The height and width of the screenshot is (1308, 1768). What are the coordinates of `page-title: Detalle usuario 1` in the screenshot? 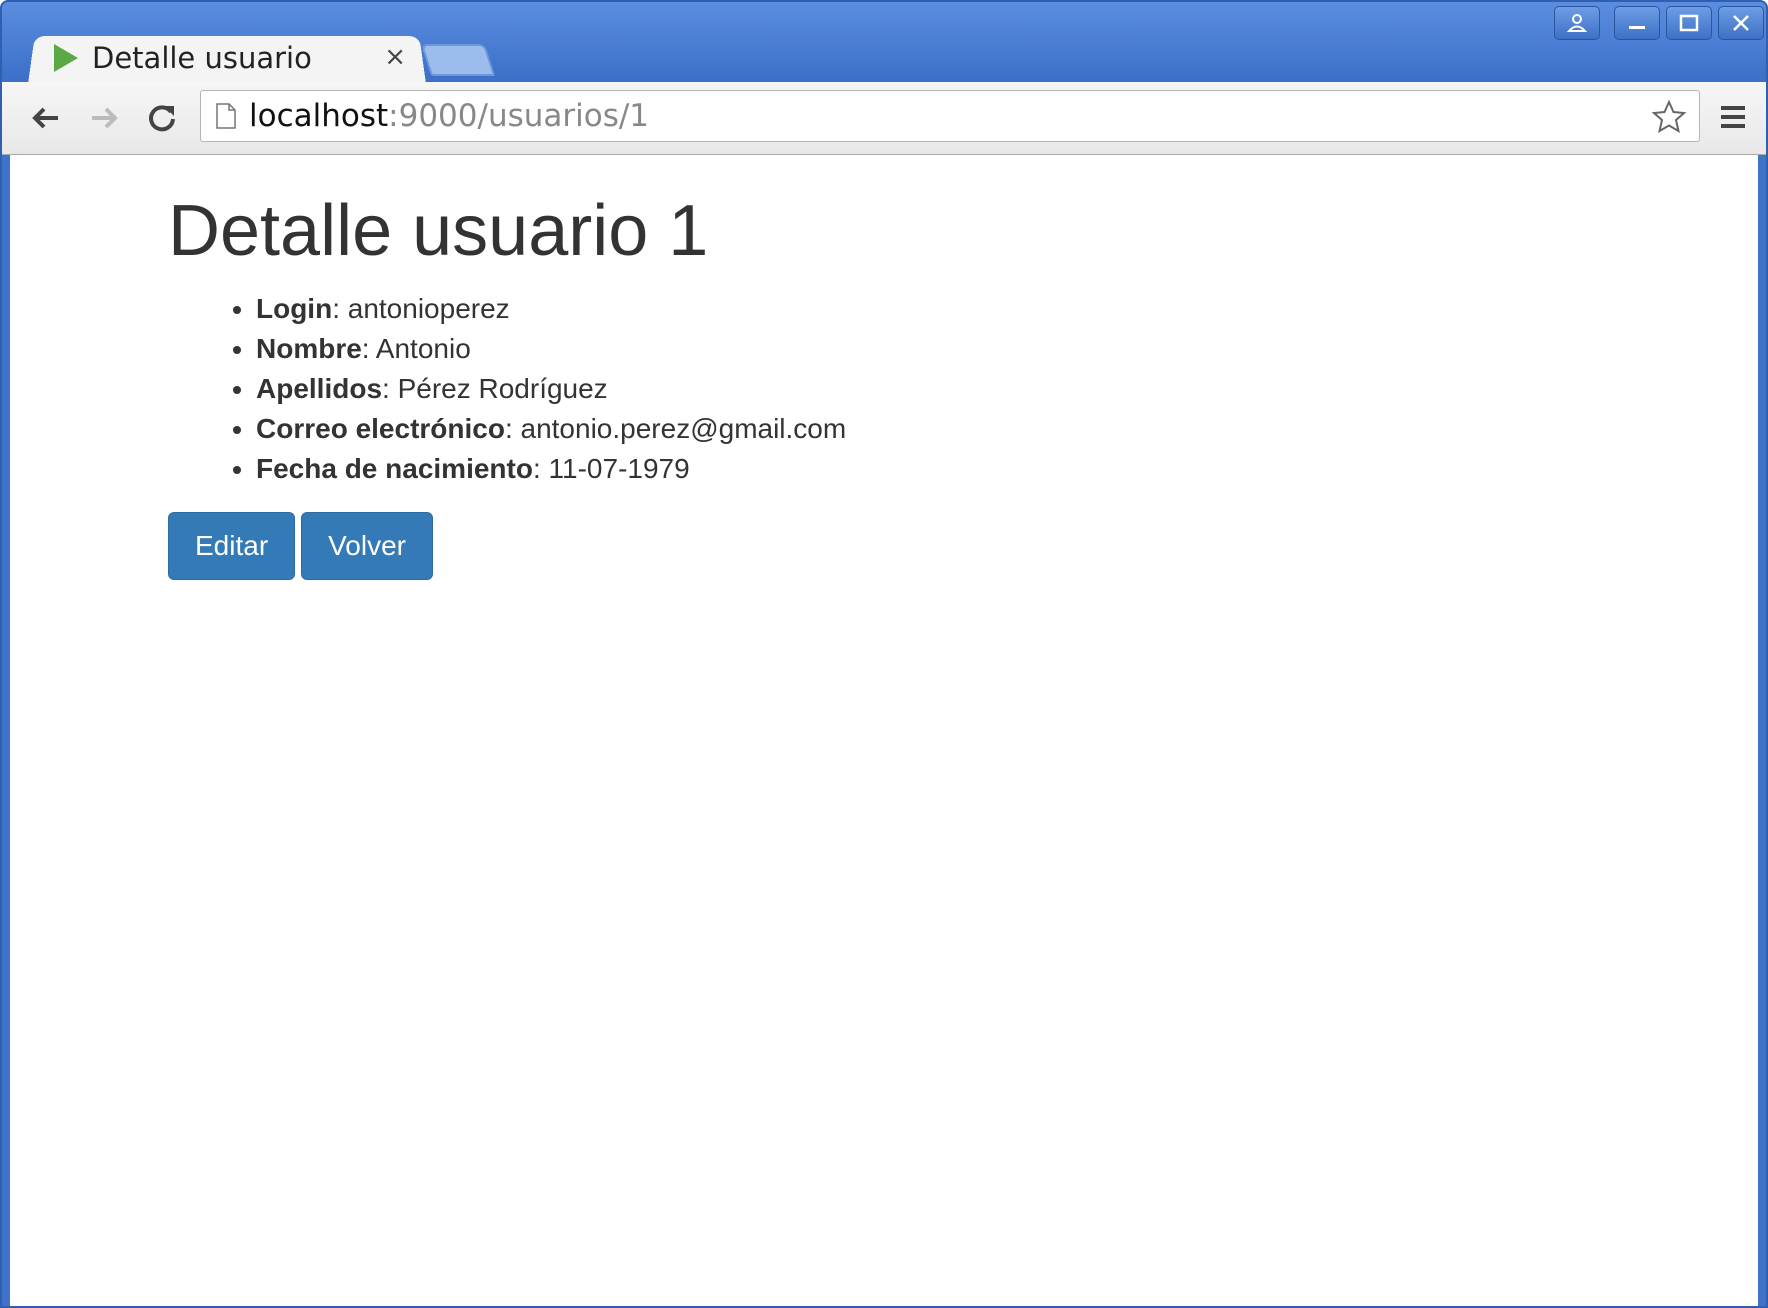 It's located at (438, 231).